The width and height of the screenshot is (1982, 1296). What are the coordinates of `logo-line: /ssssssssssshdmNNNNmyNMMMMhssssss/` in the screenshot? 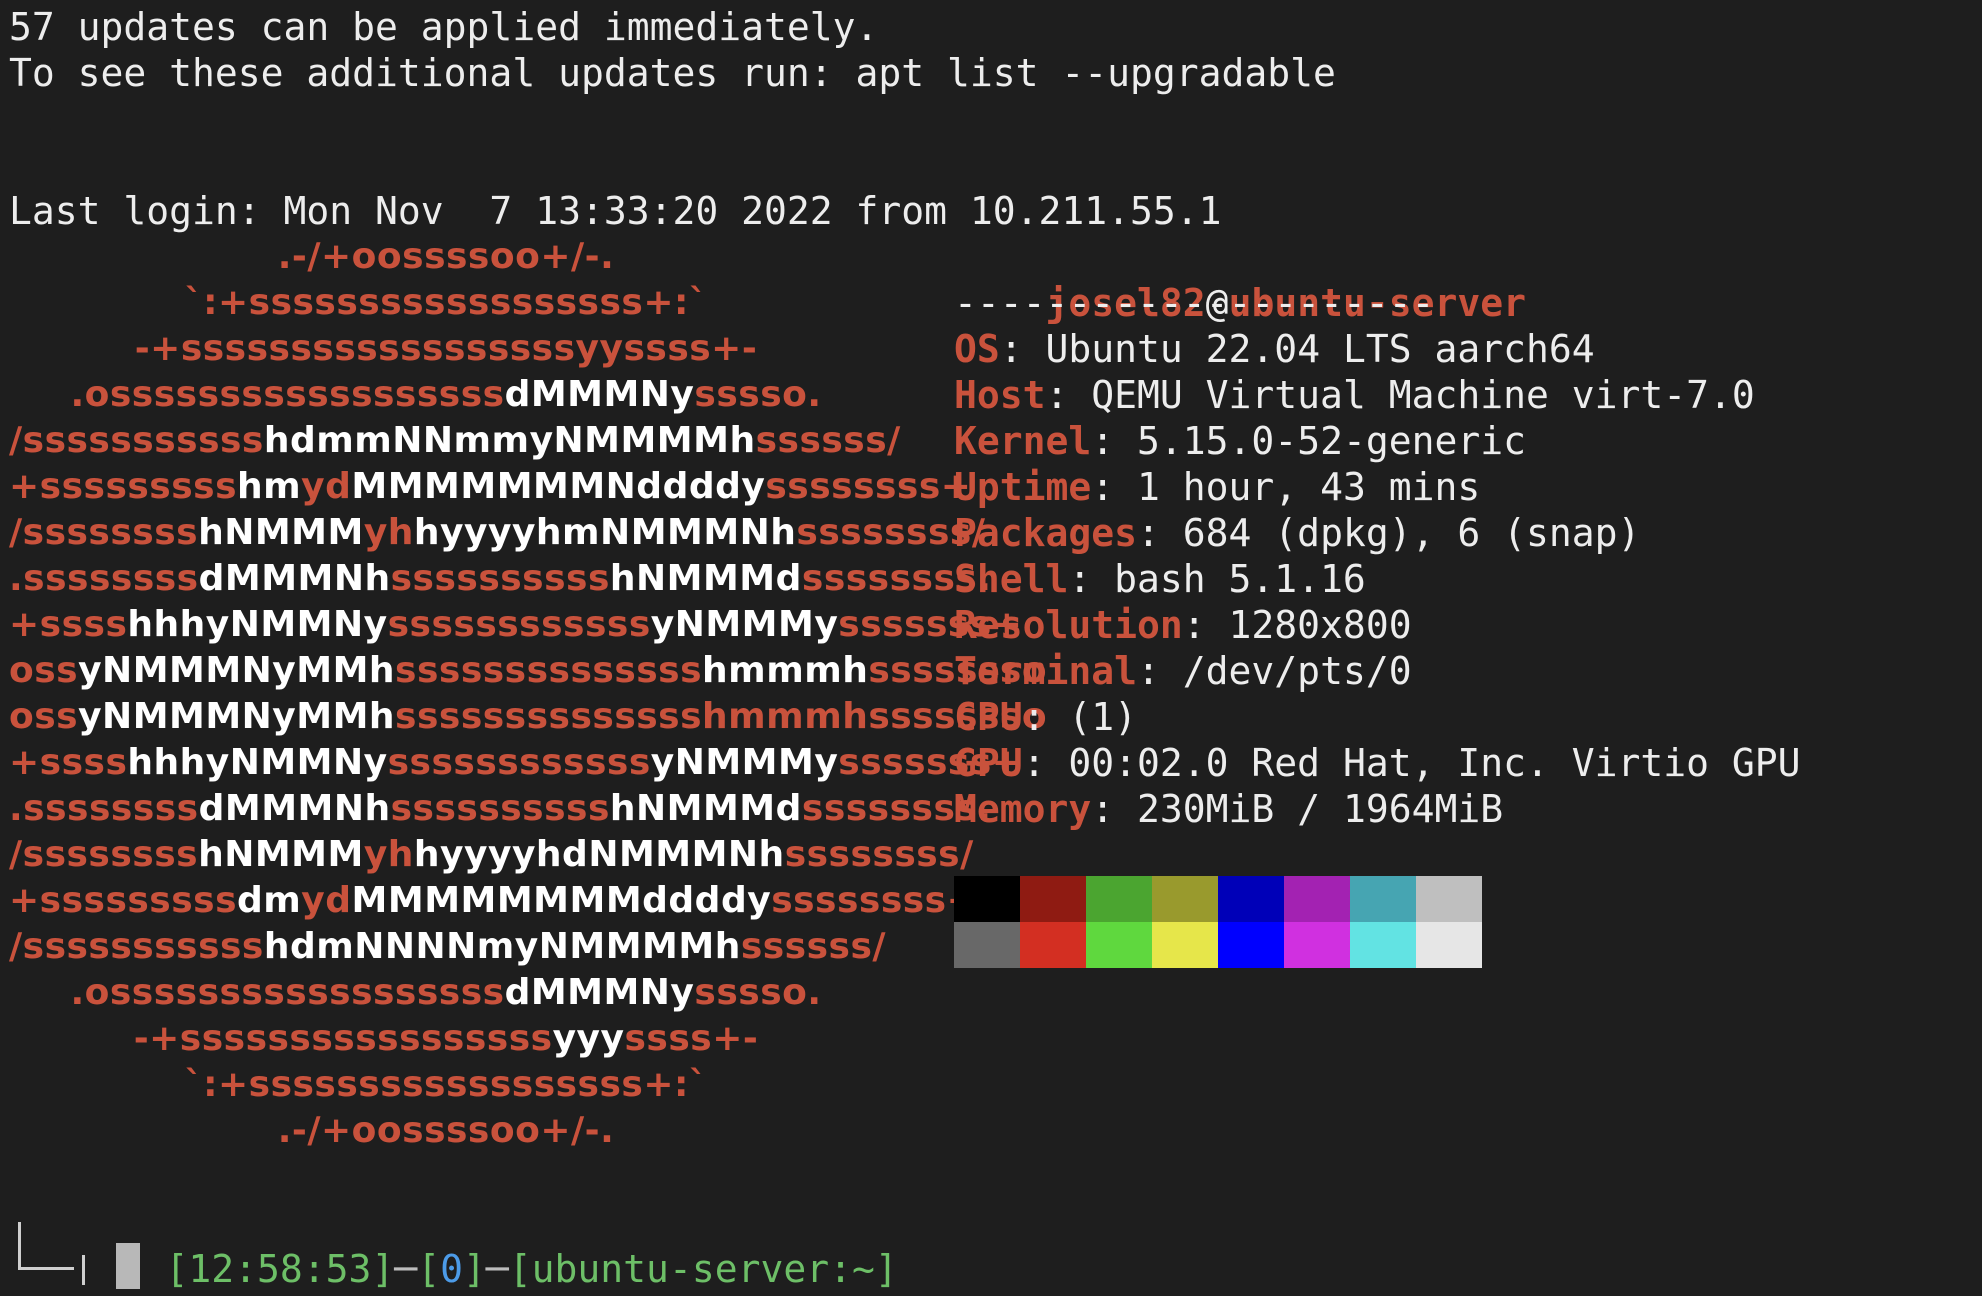 It's located at (447, 947).